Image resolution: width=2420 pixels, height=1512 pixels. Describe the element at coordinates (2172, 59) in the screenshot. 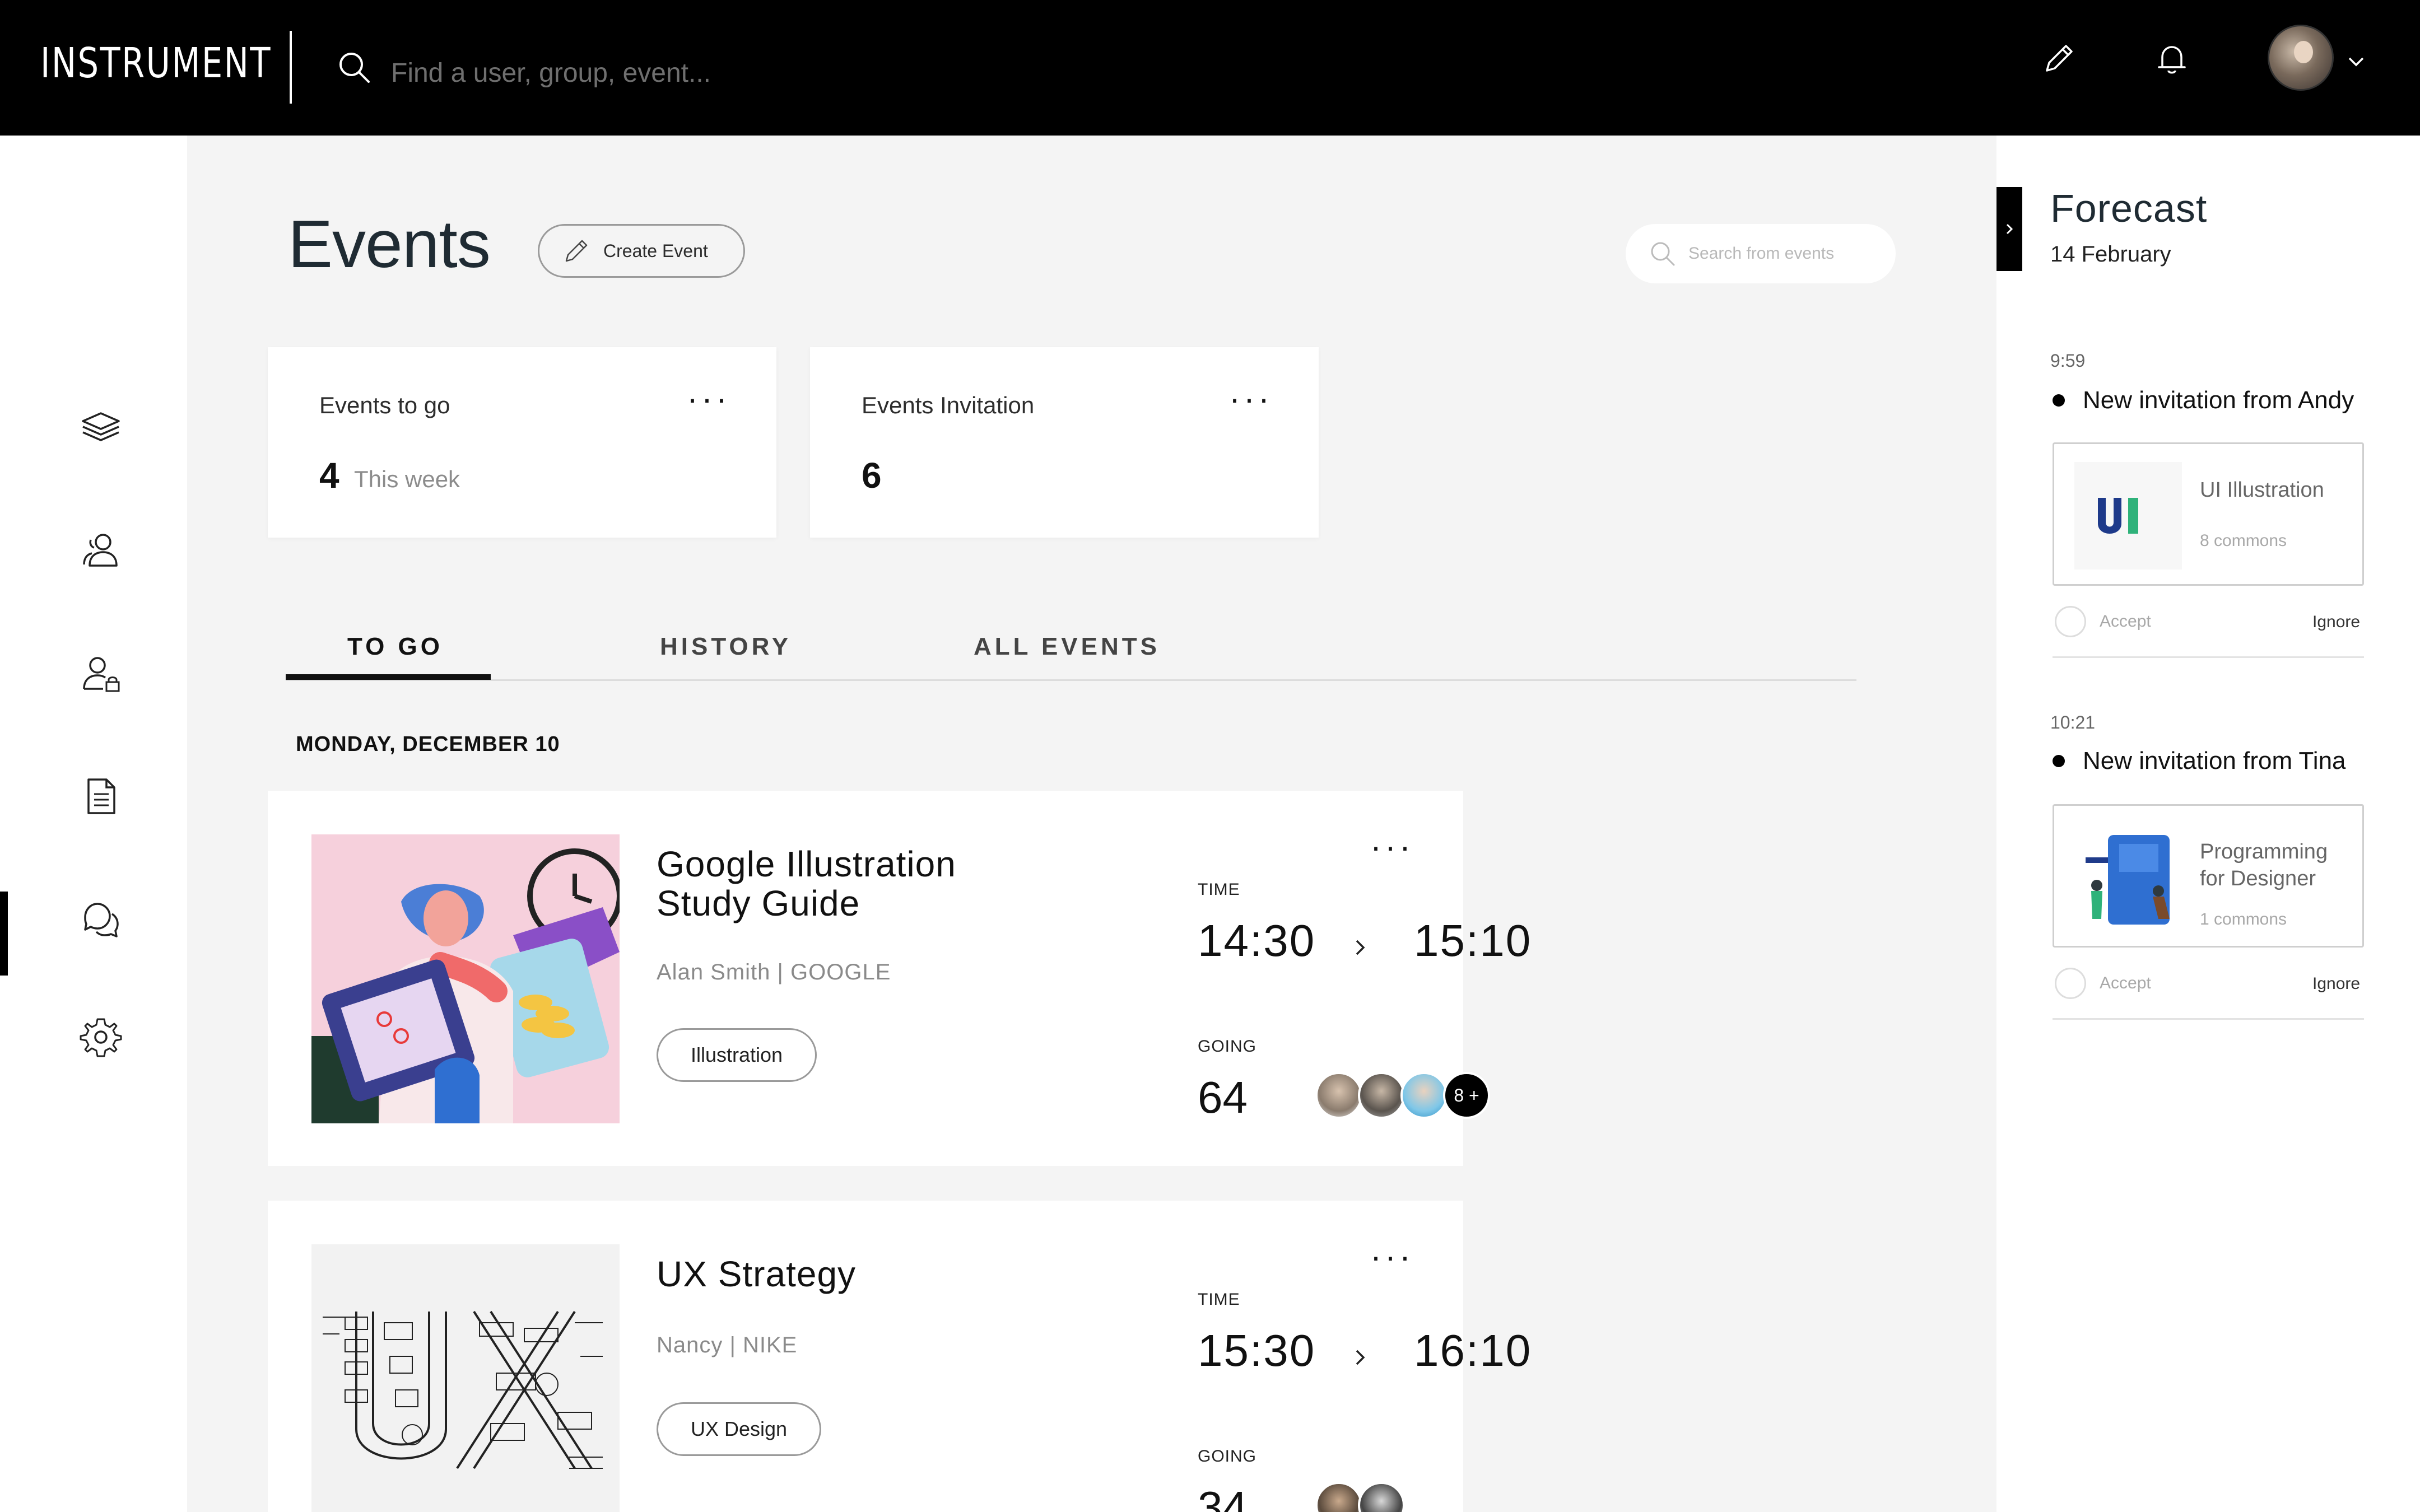

I see `bell-icon` at that location.